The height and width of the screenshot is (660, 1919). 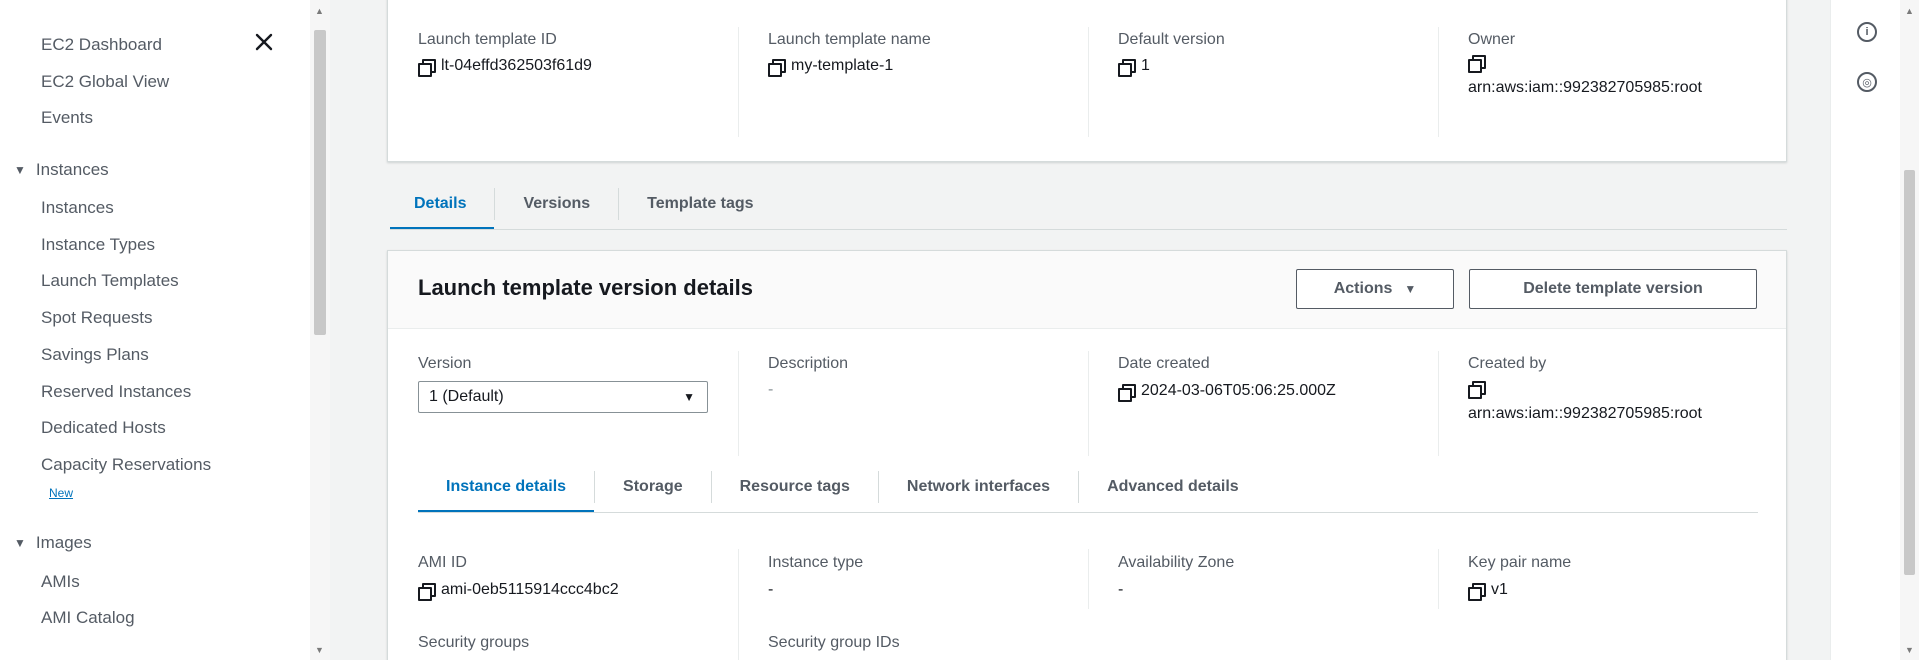 What do you see at coordinates (834, 642) in the screenshot?
I see `security-group-ids-label: Security group IDs` at bounding box center [834, 642].